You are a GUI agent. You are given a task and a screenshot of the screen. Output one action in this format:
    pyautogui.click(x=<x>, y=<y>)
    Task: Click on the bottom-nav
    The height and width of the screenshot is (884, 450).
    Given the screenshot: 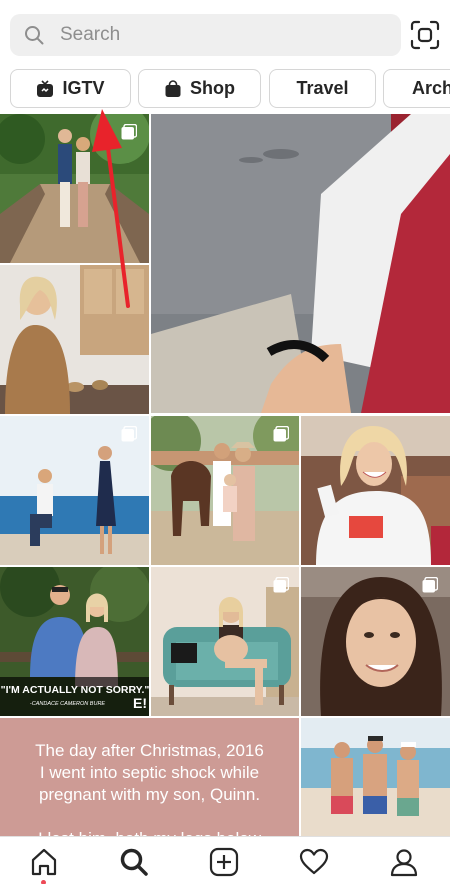 What is the action you would take?
    pyautogui.click(x=225, y=860)
    